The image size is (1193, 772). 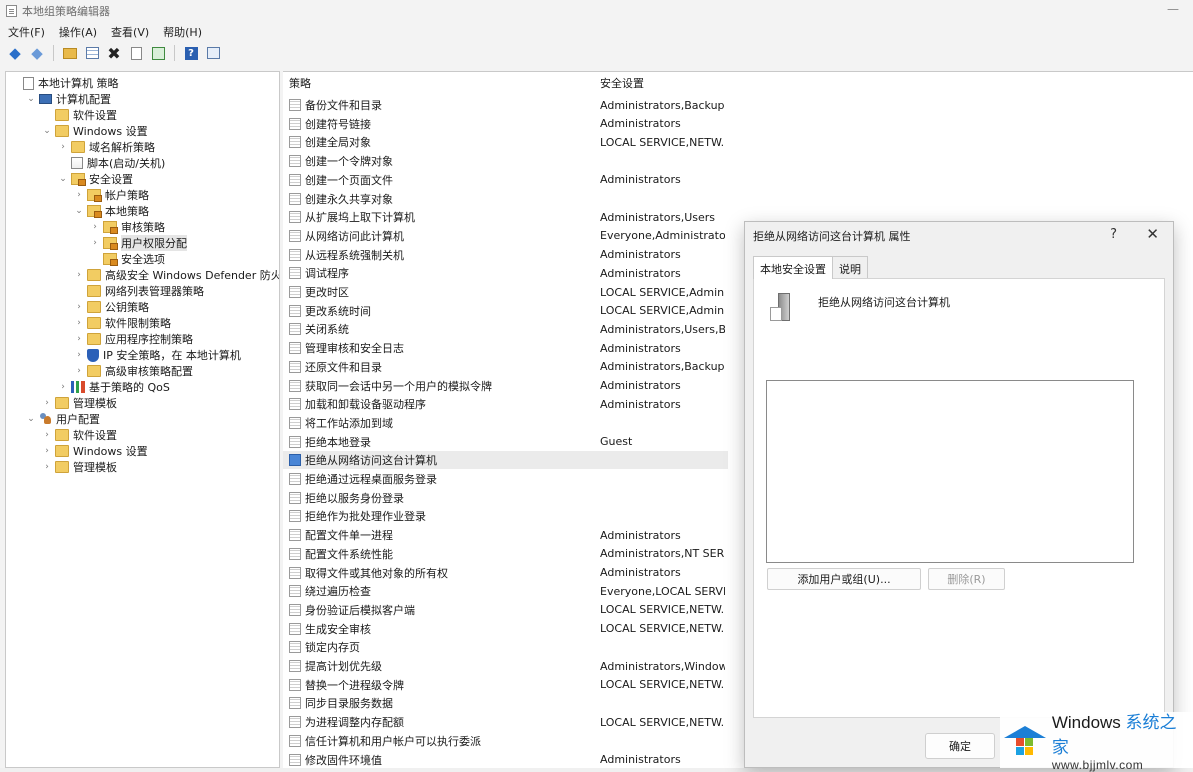 What do you see at coordinates (300, 83) in the screenshot?
I see `column-header-policy: 策略` at bounding box center [300, 83].